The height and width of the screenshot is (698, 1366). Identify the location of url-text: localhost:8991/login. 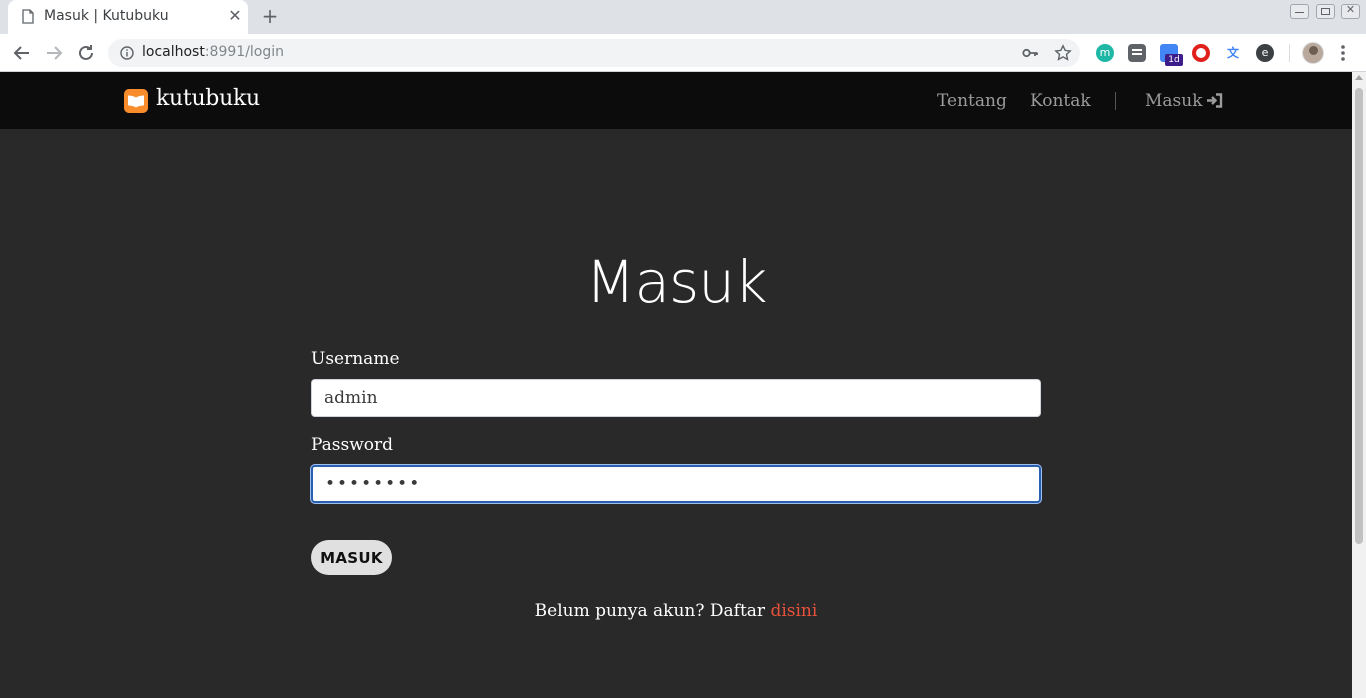
(213, 52).